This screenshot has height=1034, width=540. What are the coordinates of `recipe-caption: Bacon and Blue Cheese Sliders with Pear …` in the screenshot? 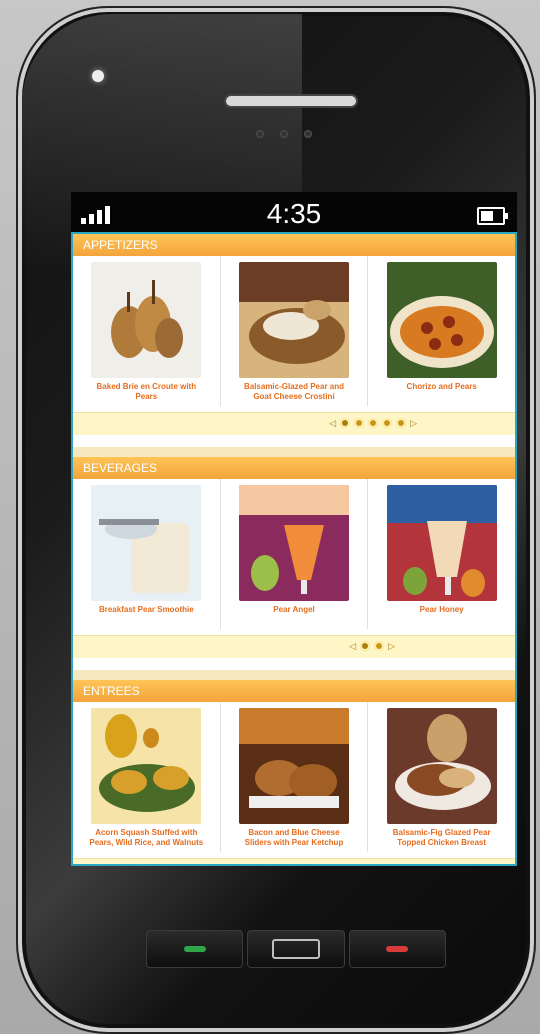 It's located at (294, 838).